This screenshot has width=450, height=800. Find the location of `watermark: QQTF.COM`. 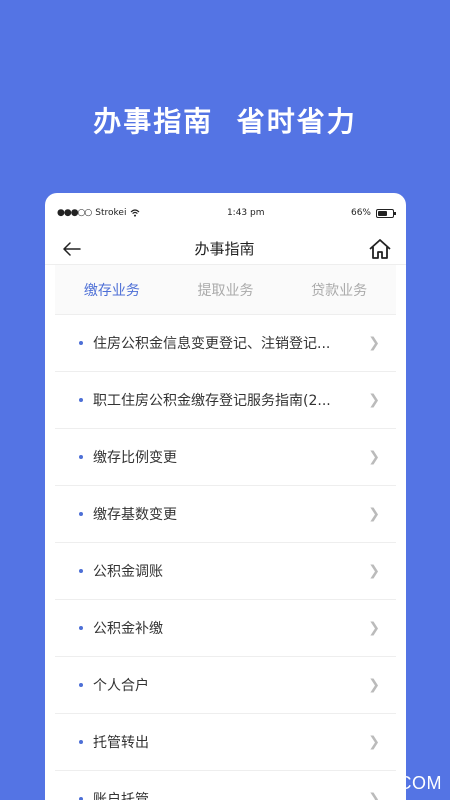

watermark: QQTF.COM is located at coordinates (392, 783).